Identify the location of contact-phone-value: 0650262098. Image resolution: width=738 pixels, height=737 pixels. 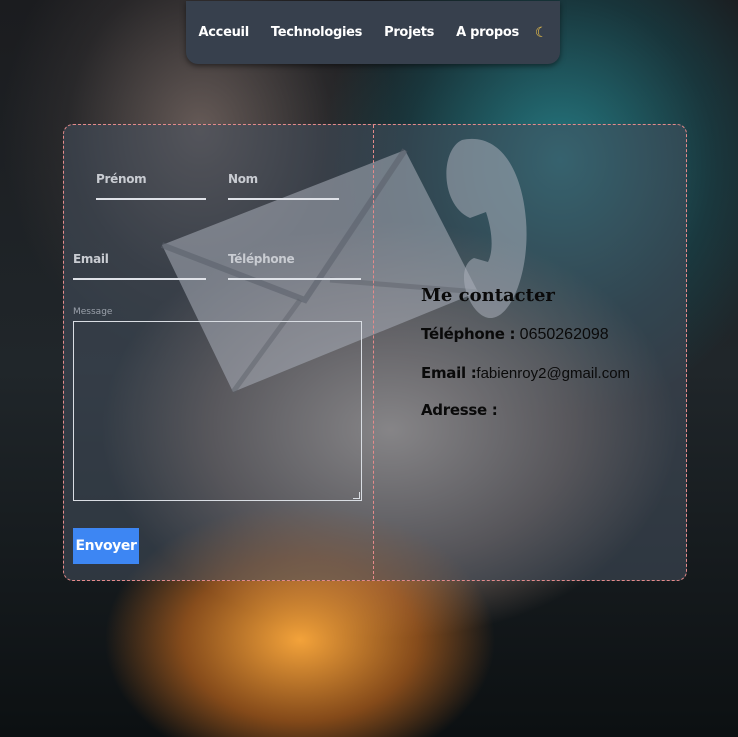
(562, 334).